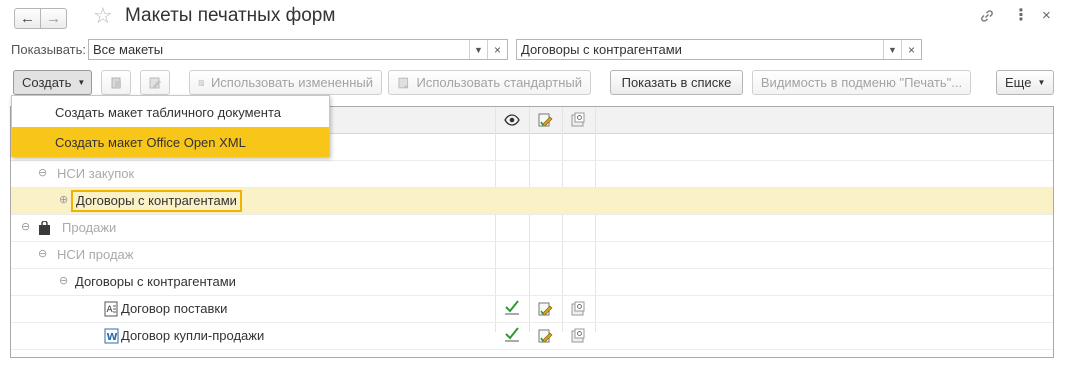  Describe the element at coordinates (403, 83) in the screenshot. I see `use-standard-icon` at that location.